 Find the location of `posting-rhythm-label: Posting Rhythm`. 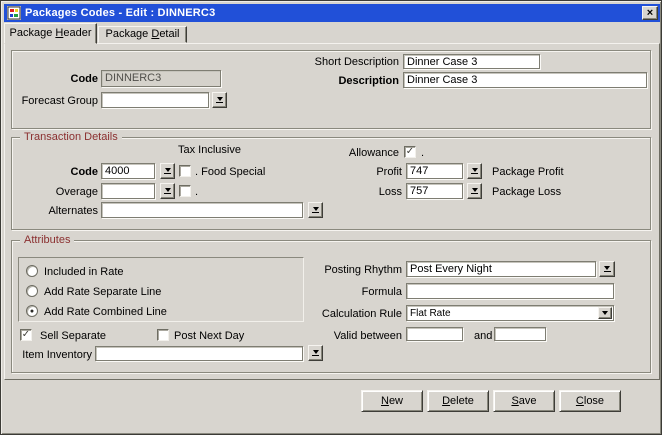

posting-rhythm-label: Posting Rhythm is located at coordinates (363, 270).